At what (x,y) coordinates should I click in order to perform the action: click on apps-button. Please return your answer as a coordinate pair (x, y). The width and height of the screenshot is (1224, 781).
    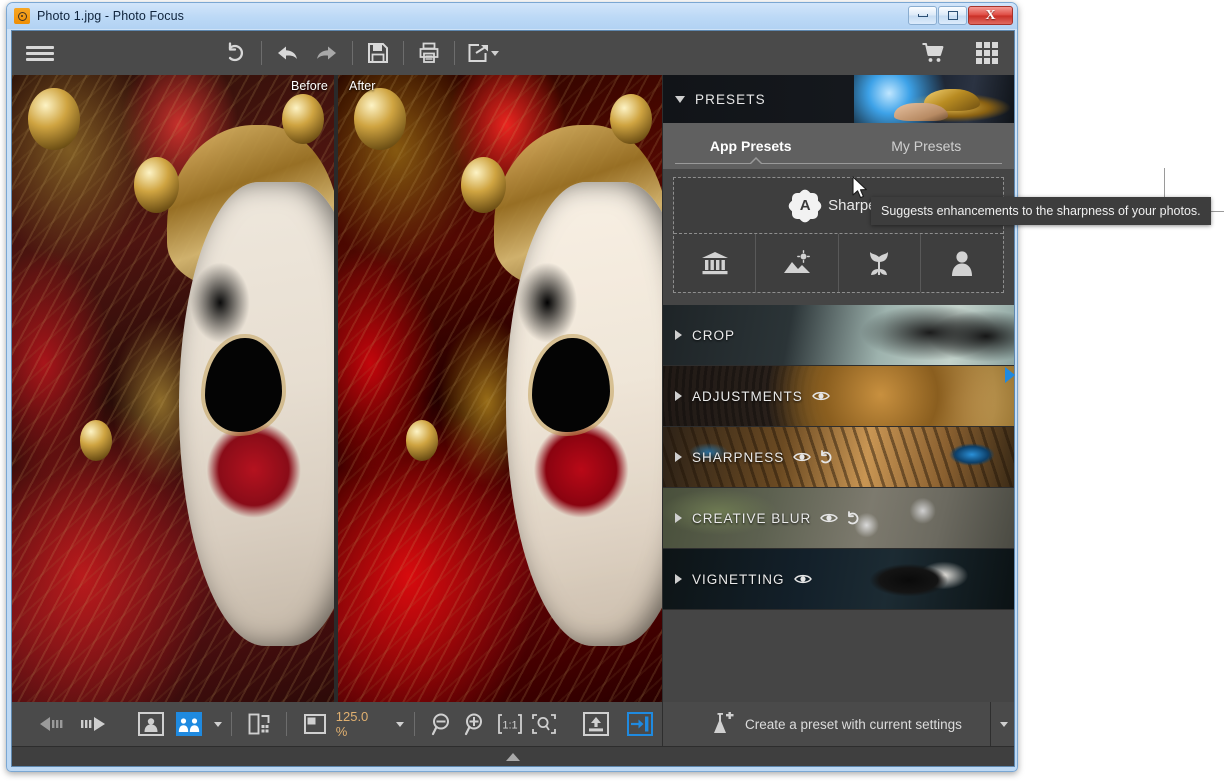
    Looking at the image, I should click on (987, 53).